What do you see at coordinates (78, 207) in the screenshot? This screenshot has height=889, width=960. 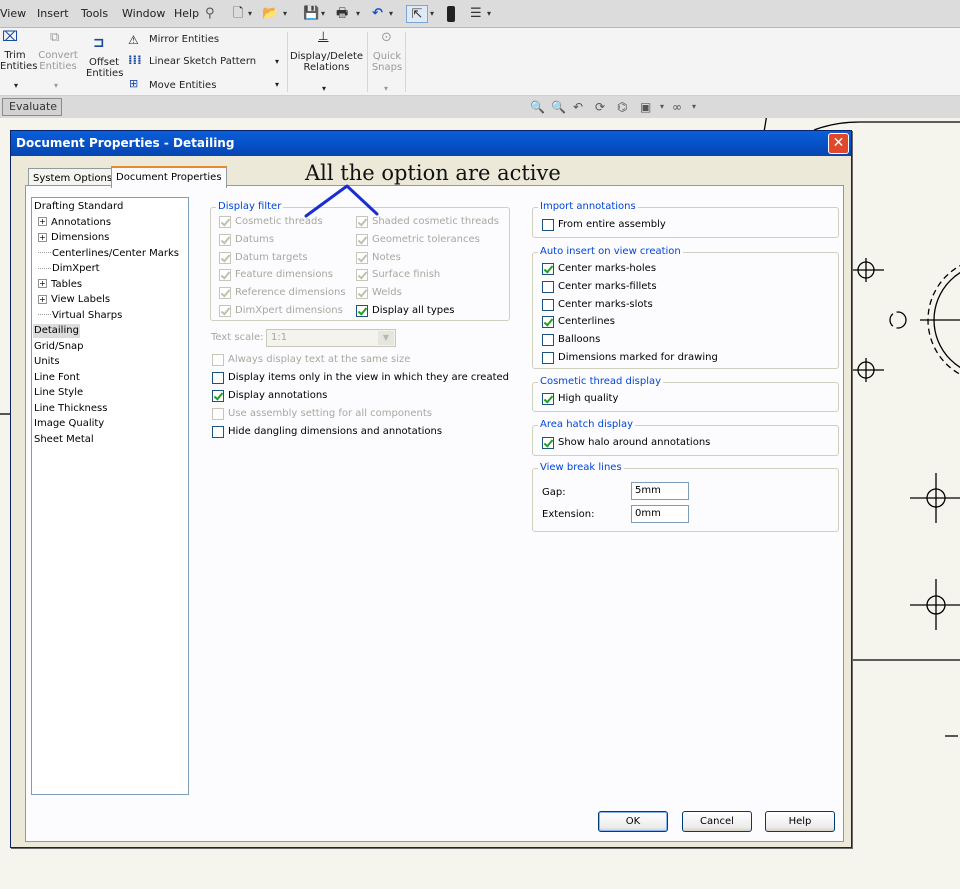 I see `tree-item-drafting-standard: Drafting Standard` at bounding box center [78, 207].